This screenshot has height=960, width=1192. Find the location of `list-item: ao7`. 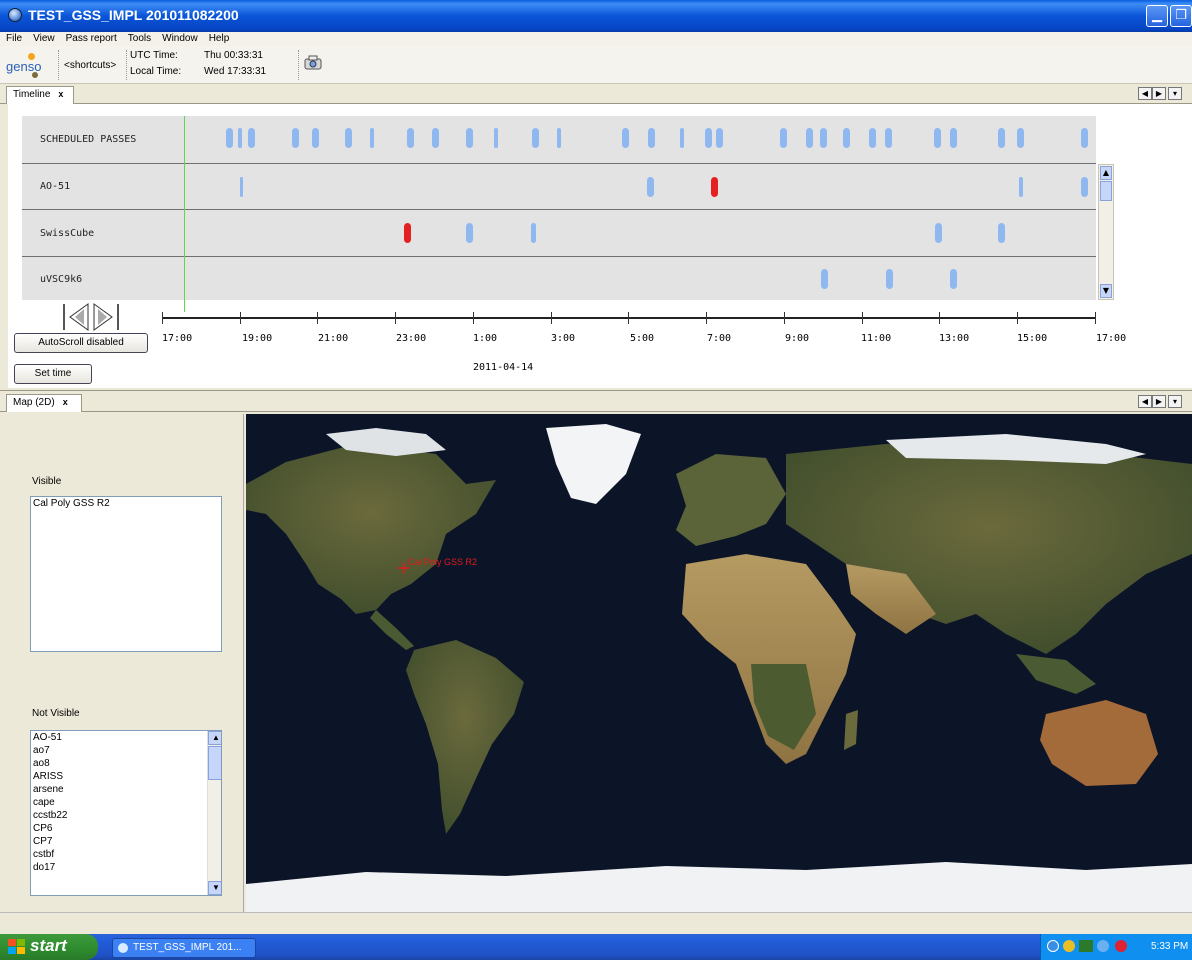

list-item: ao7 is located at coordinates (126, 750).